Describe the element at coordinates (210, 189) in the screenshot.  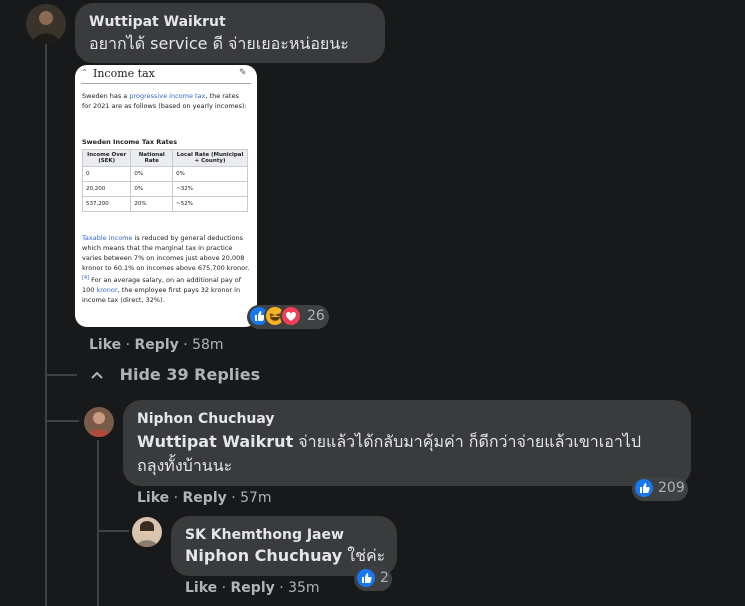
I see `table-cell: ~32%` at that location.